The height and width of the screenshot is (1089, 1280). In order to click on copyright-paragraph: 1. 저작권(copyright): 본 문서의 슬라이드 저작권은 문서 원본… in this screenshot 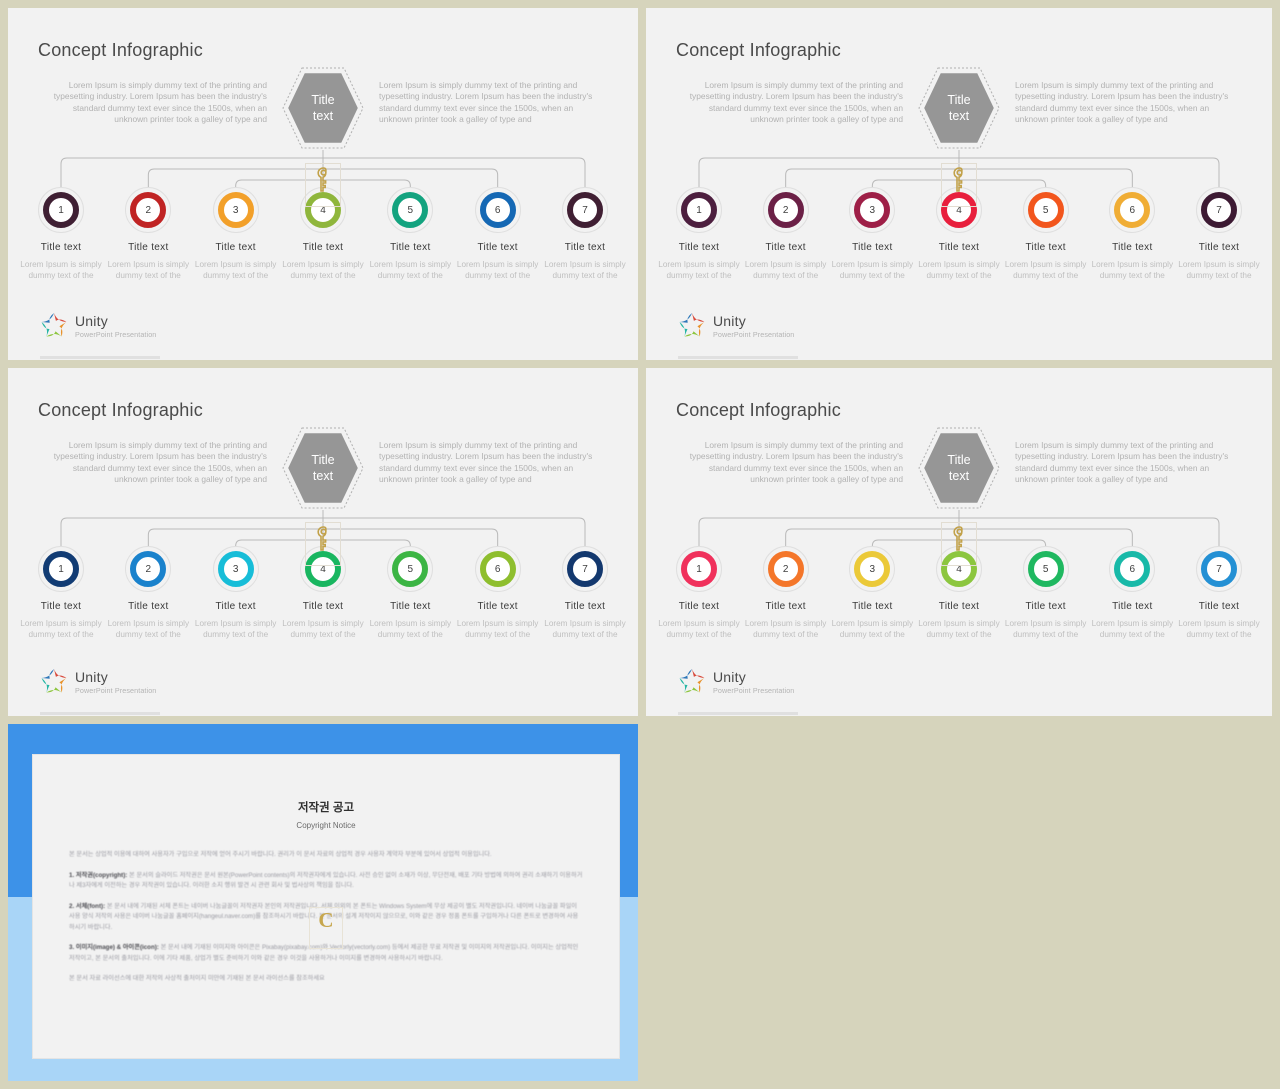, I will do `click(326, 880)`.